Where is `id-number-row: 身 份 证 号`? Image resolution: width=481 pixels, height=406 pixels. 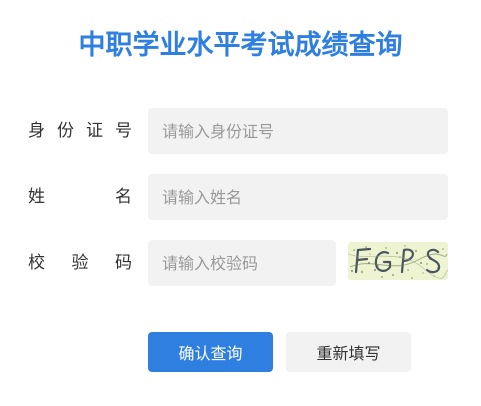 id-number-row: 身 份 证 号 is located at coordinates (240, 131).